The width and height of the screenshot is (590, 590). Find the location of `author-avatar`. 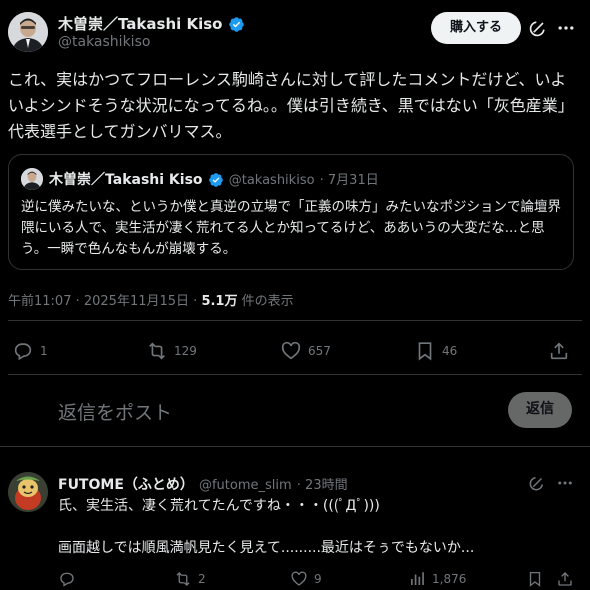

author-avatar is located at coordinates (28, 32).